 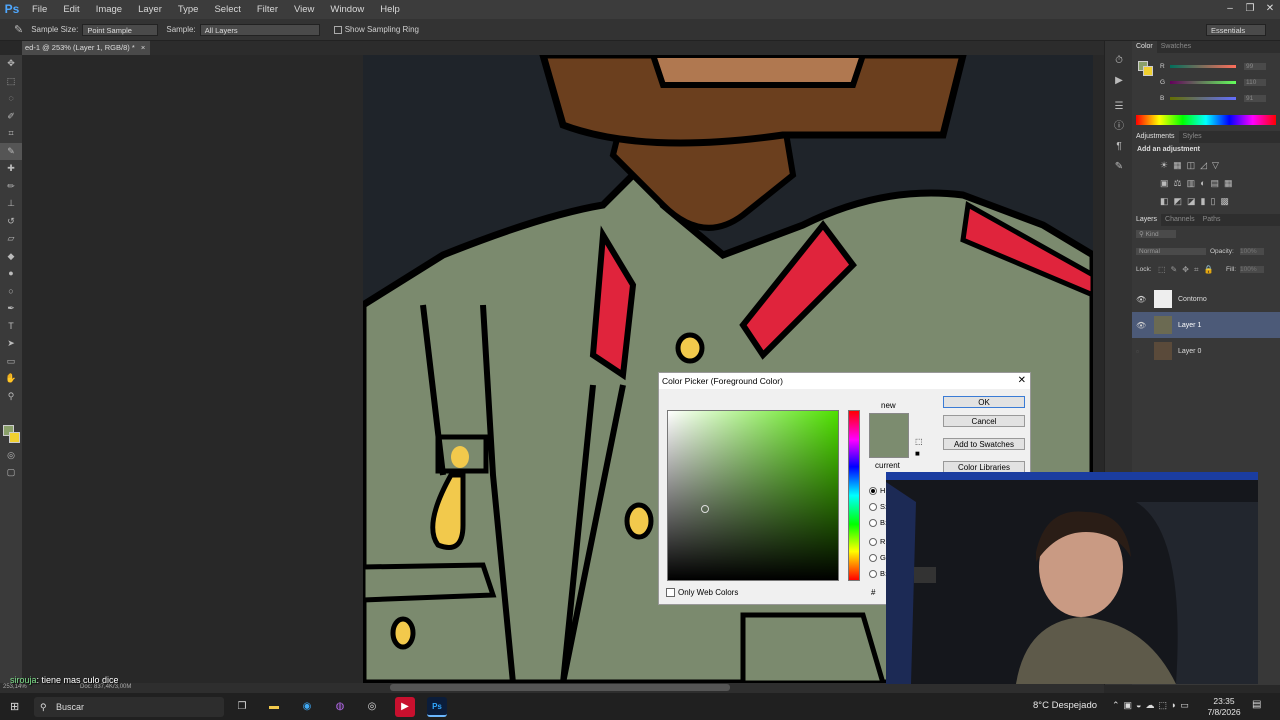 I want to click on history-brush-tool-icon: ↺, so click(x=11, y=222).